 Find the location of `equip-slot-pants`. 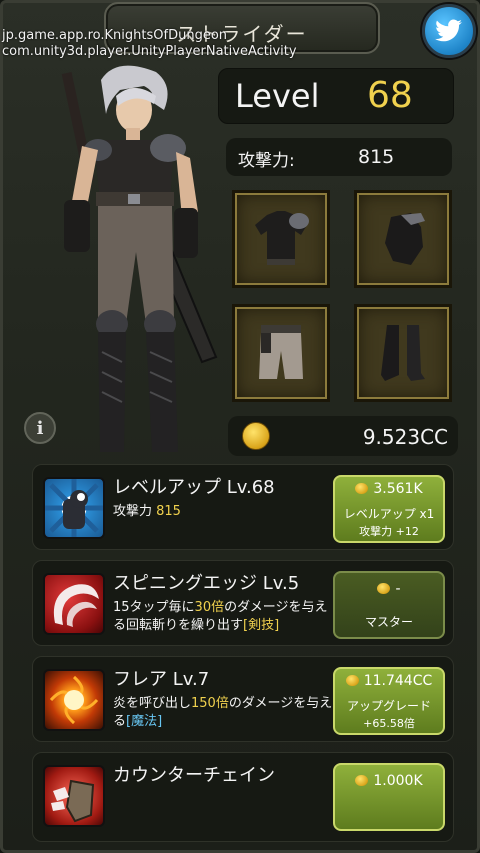

equip-slot-pants is located at coordinates (281, 353).